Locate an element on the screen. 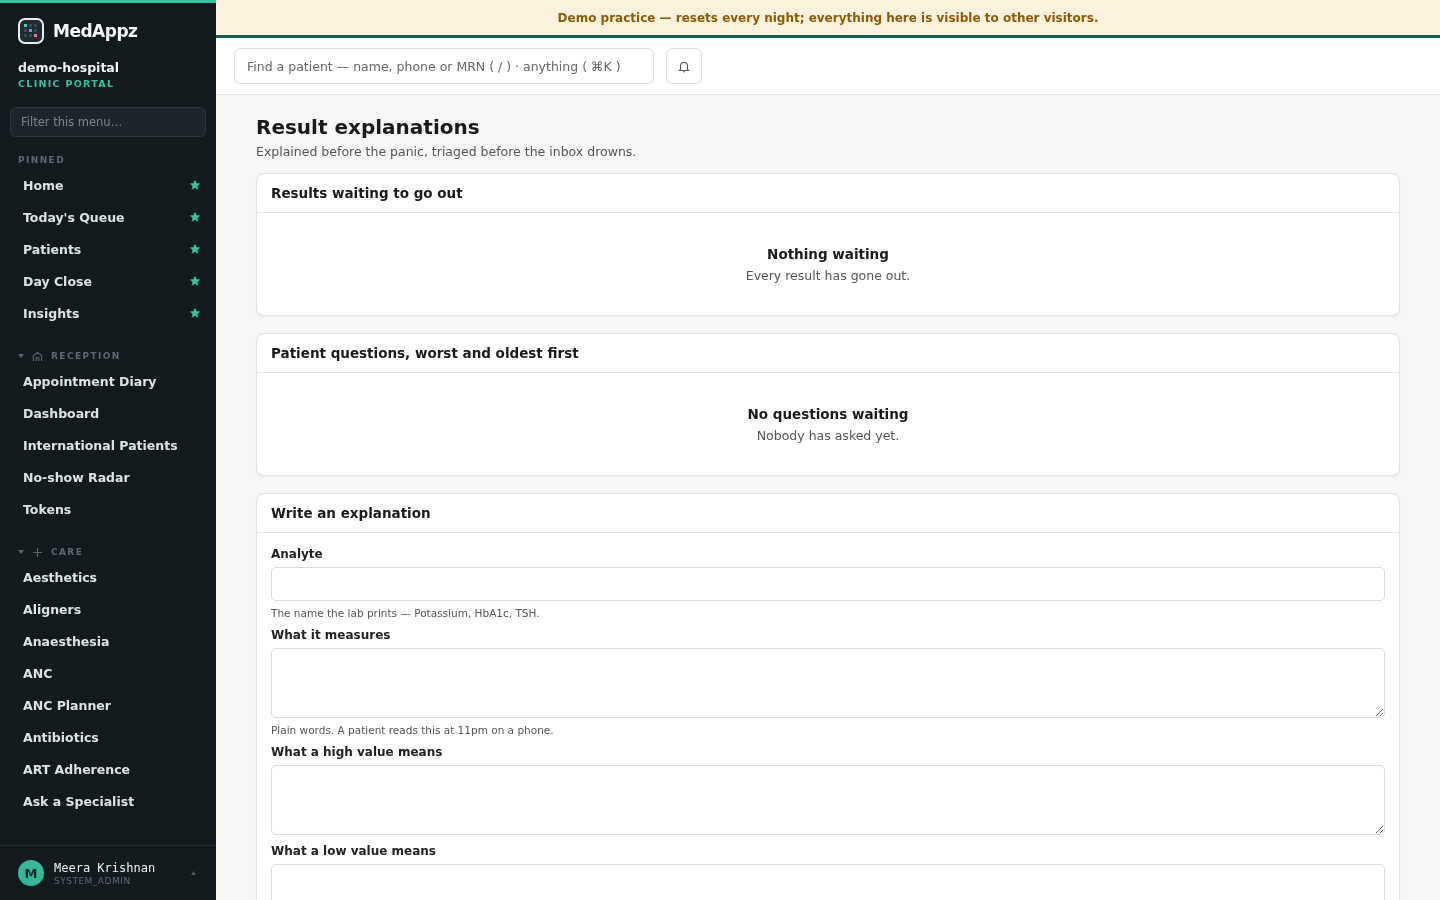 The image size is (1440, 900). nav-item: Ask a Specialist is located at coordinates (108, 801).